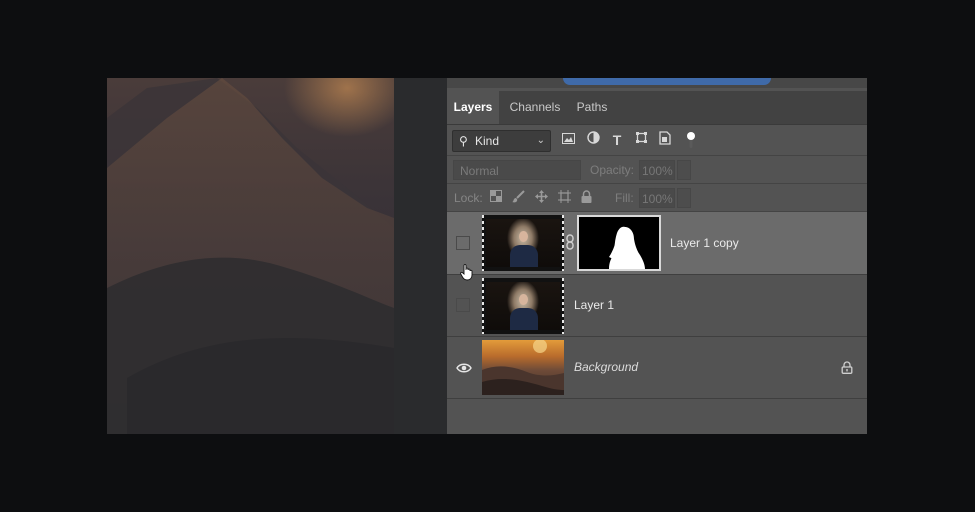 This screenshot has width=975, height=512. I want to click on opacity-slider-toggle, so click(684, 170).